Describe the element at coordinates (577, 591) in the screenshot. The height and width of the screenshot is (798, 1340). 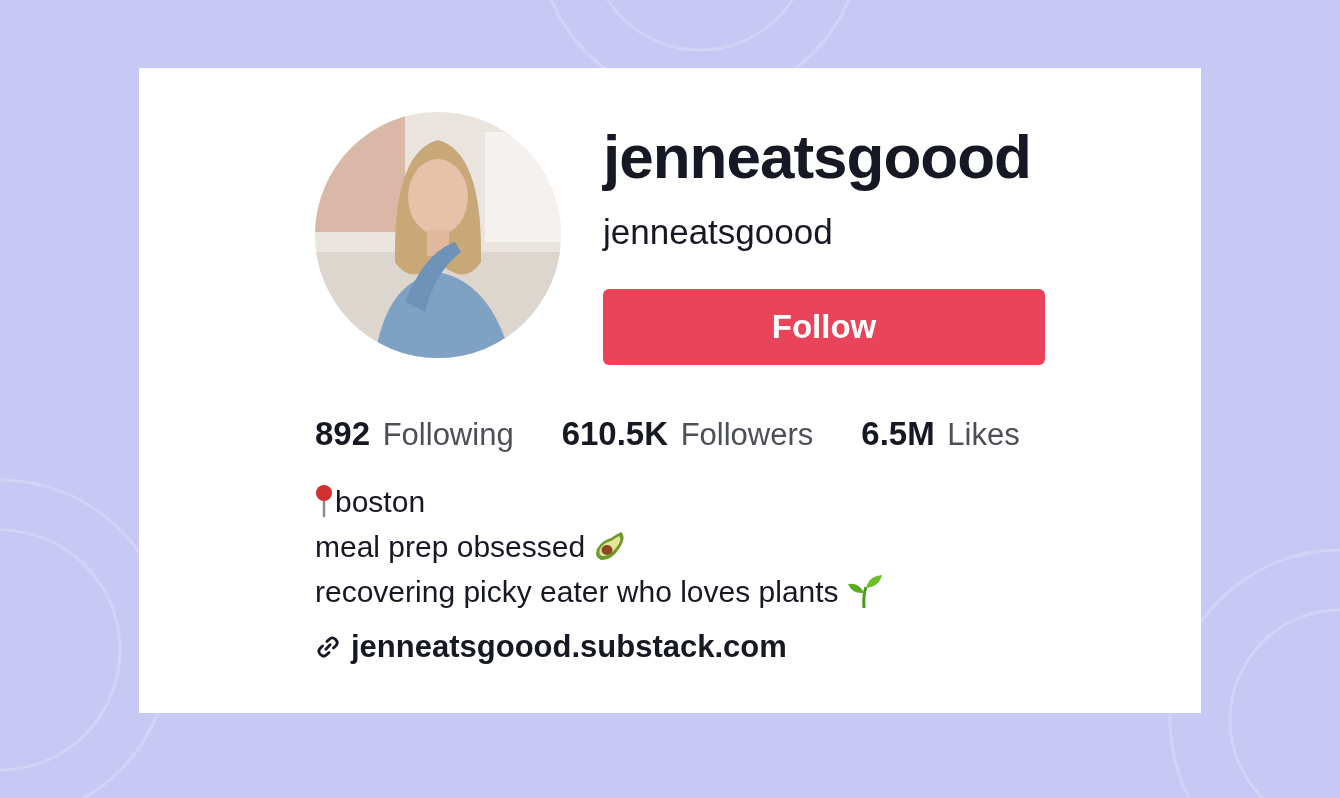
I see `bio-line: recovering picky eater who loves plants` at that location.